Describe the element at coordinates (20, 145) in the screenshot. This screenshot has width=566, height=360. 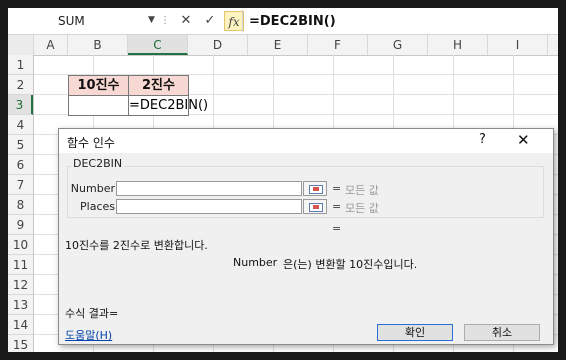
I see `row-header-5: 5` at that location.